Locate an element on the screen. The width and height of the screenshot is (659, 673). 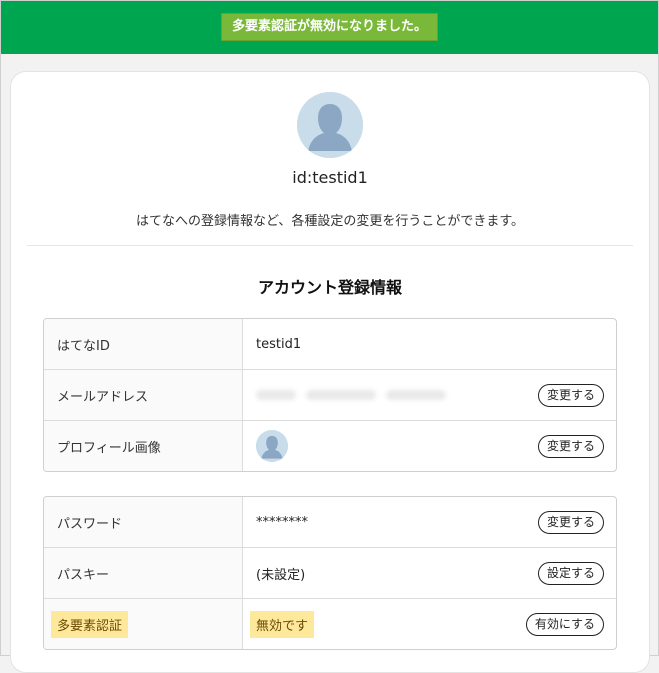
row-value-cell: ******** 変更する is located at coordinates (429, 522).